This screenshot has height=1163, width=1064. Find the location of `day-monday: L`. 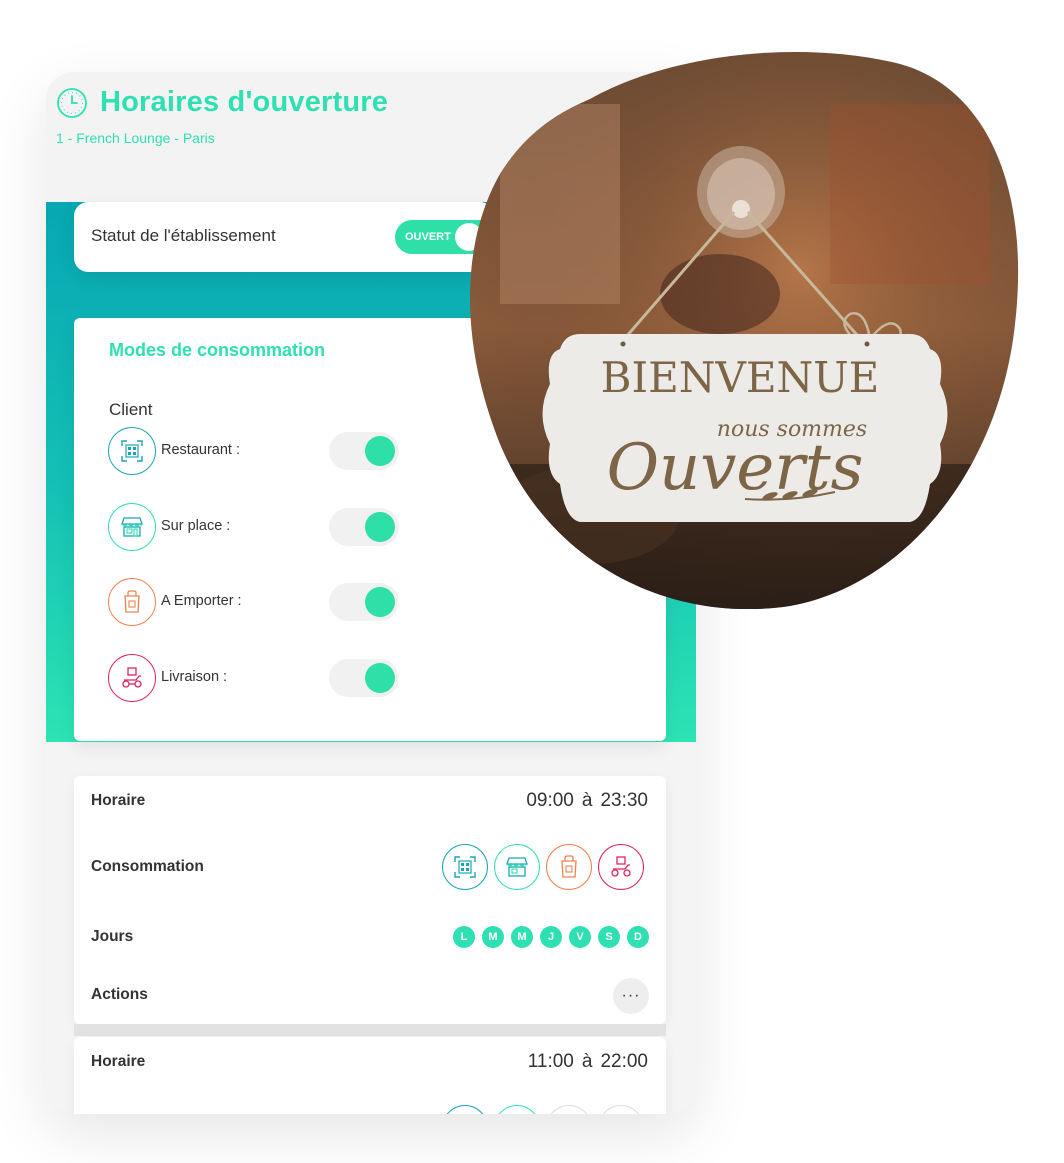

day-monday: L is located at coordinates (464, 937).